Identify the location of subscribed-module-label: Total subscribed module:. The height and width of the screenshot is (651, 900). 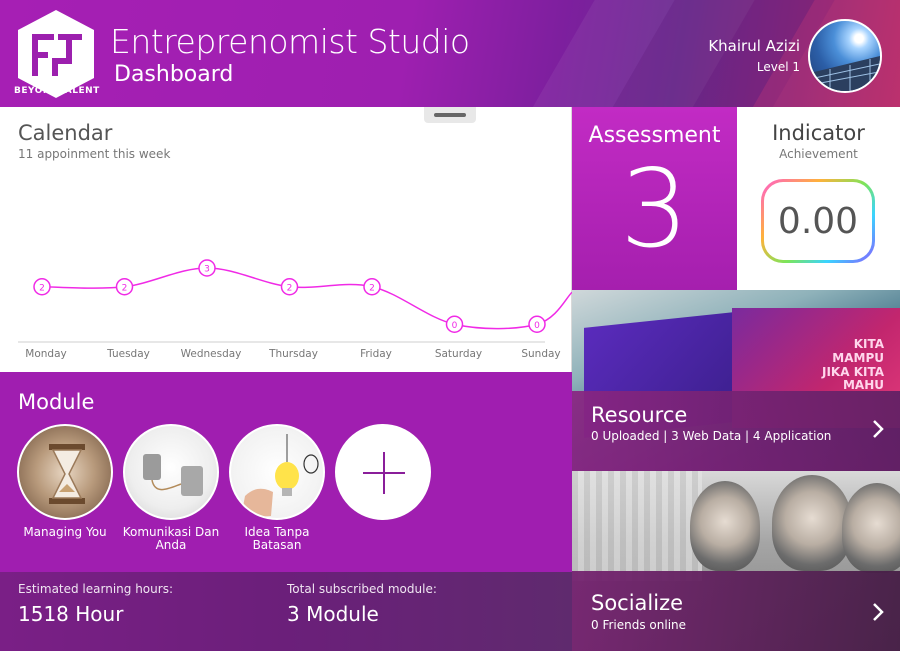
(362, 589).